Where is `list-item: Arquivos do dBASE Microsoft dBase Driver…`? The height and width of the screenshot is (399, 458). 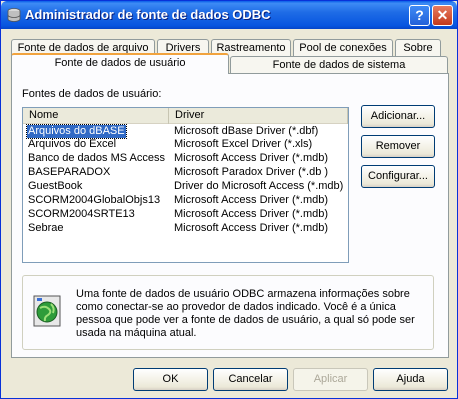 list-item: Arquivos do dBASE Microsoft dBase Driver… is located at coordinates (185, 131).